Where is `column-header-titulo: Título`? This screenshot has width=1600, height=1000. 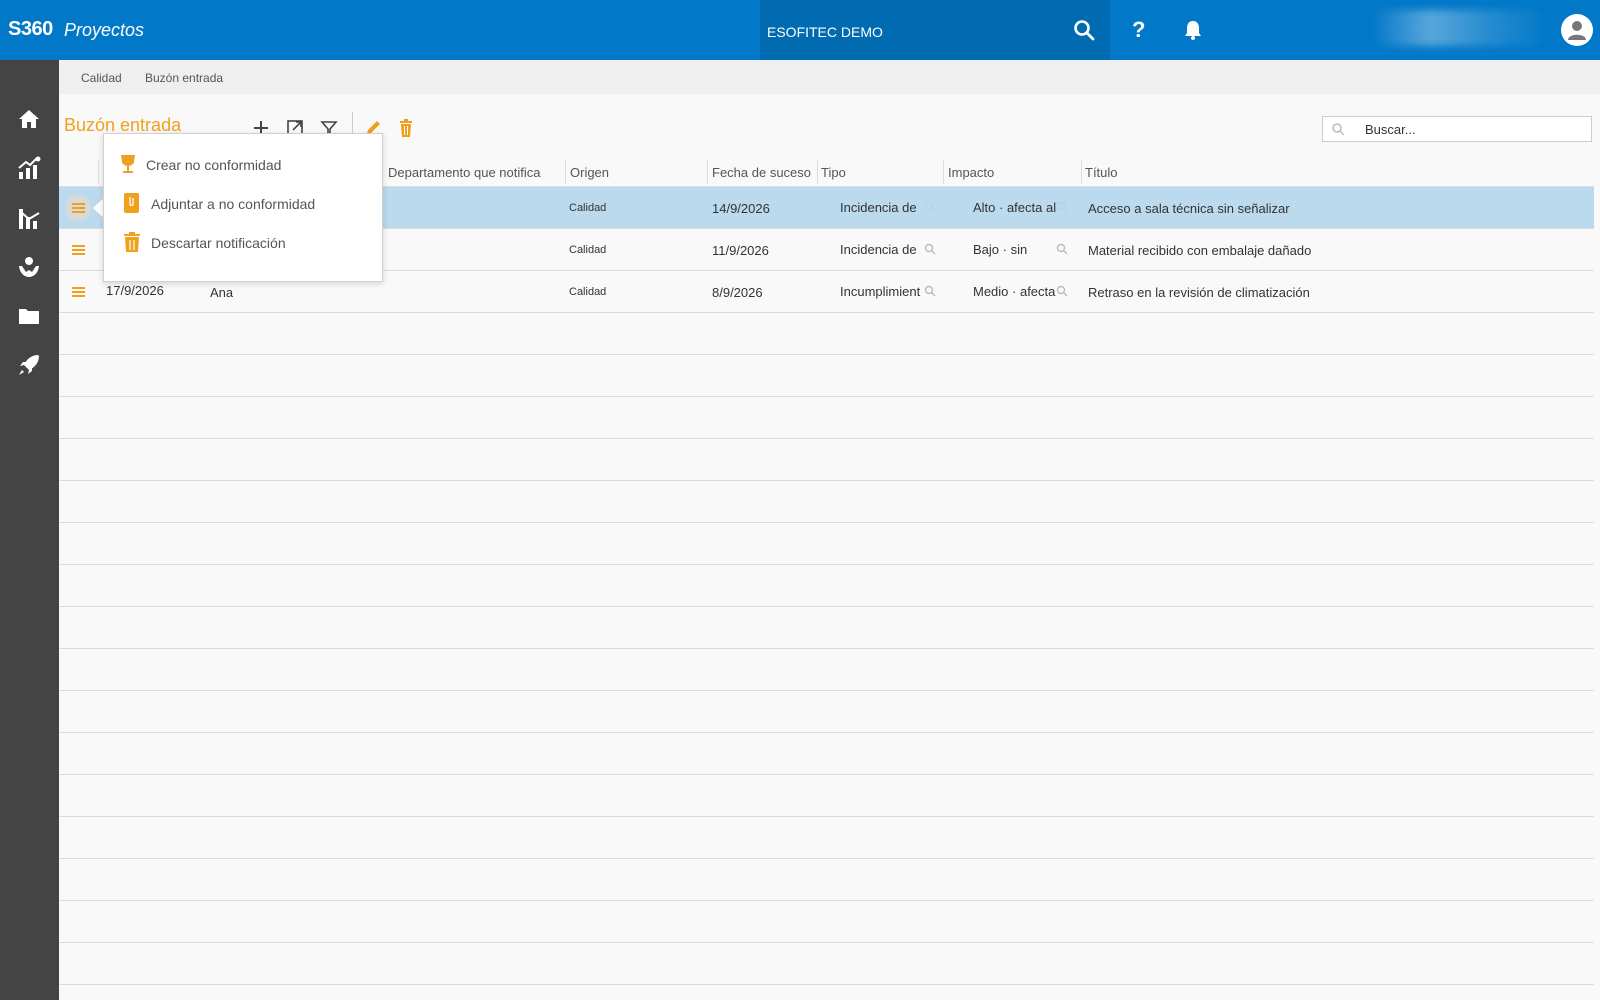 column-header-titulo: Título is located at coordinates (1101, 172).